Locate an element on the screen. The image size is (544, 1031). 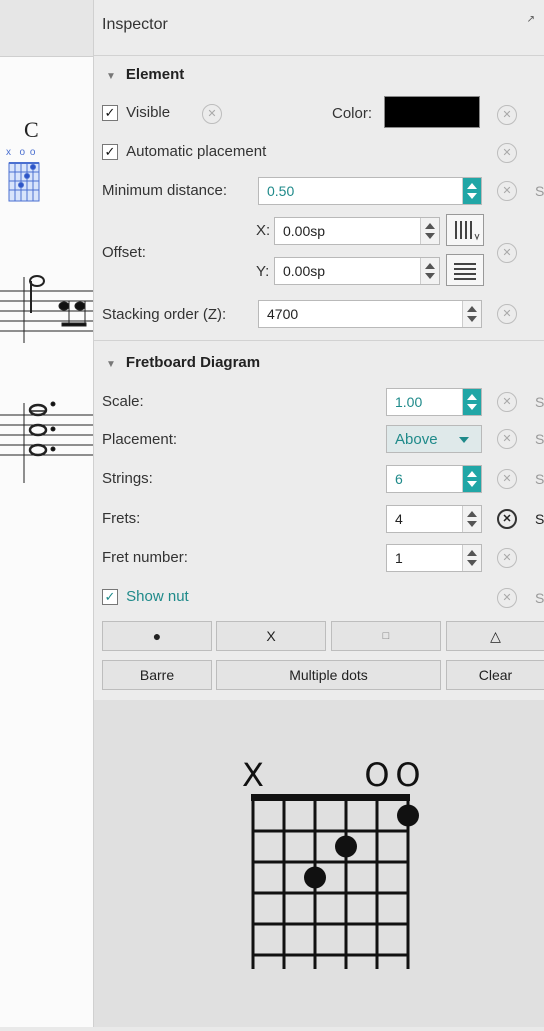
section-divider is located at coordinates (319, 340).